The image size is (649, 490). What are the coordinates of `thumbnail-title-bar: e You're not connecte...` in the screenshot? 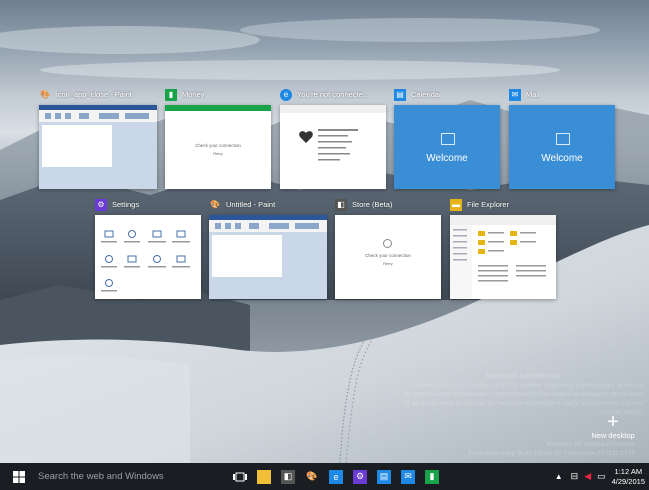 It's located at (333, 94).